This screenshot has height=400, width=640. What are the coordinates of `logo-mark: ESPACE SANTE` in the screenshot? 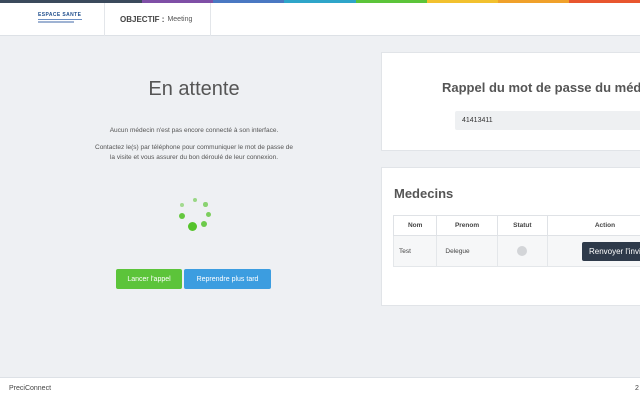 It's located at (60, 19).